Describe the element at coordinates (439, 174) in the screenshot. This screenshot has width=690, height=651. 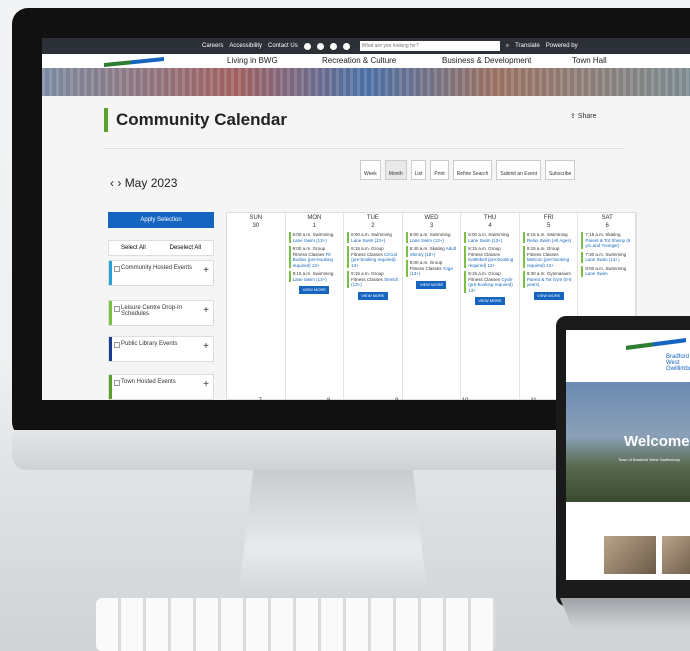
I see `print-label: Print` at that location.